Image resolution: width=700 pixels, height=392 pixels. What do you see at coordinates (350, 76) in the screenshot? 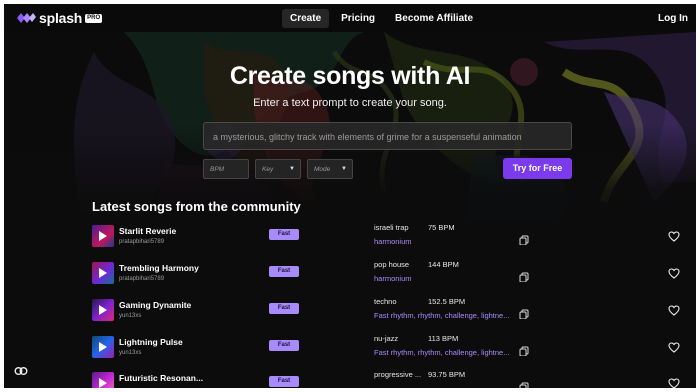
I see `hero-title: Create songs with AI` at bounding box center [350, 76].